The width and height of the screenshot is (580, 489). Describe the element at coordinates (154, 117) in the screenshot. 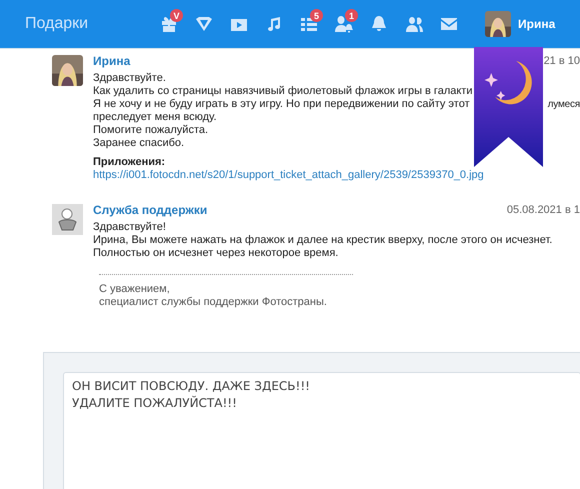

I see `message-text: преследует меня всюду.` at that location.